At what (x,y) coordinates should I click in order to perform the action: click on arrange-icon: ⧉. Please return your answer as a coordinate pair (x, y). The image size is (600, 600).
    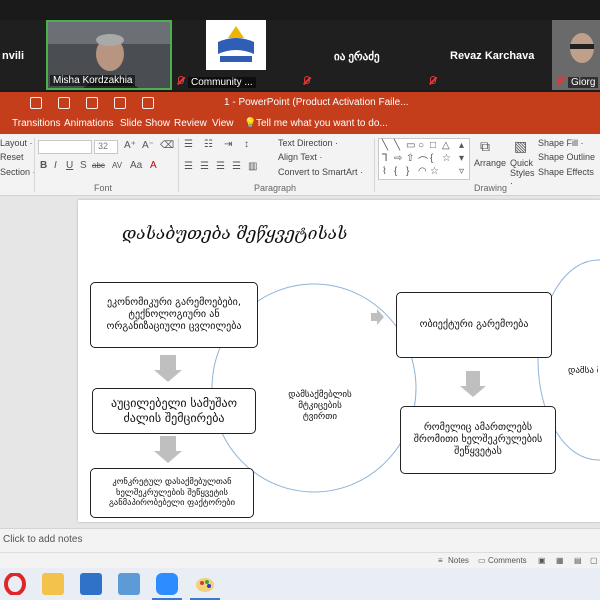
    Looking at the image, I should click on (485, 146).